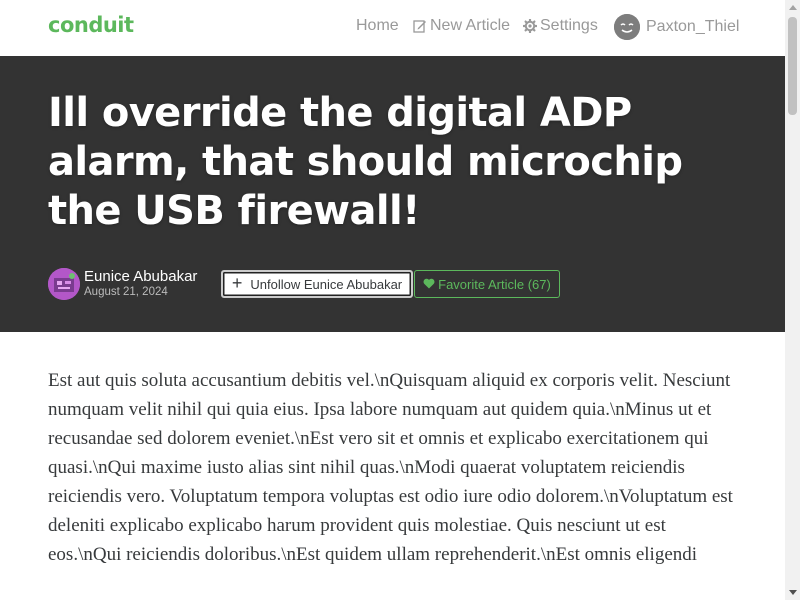 The width and height of the screenshot is (800, 600). Describe the element at coordinates (530, 26) in the screenshot. I see `gear-icon` at that location.